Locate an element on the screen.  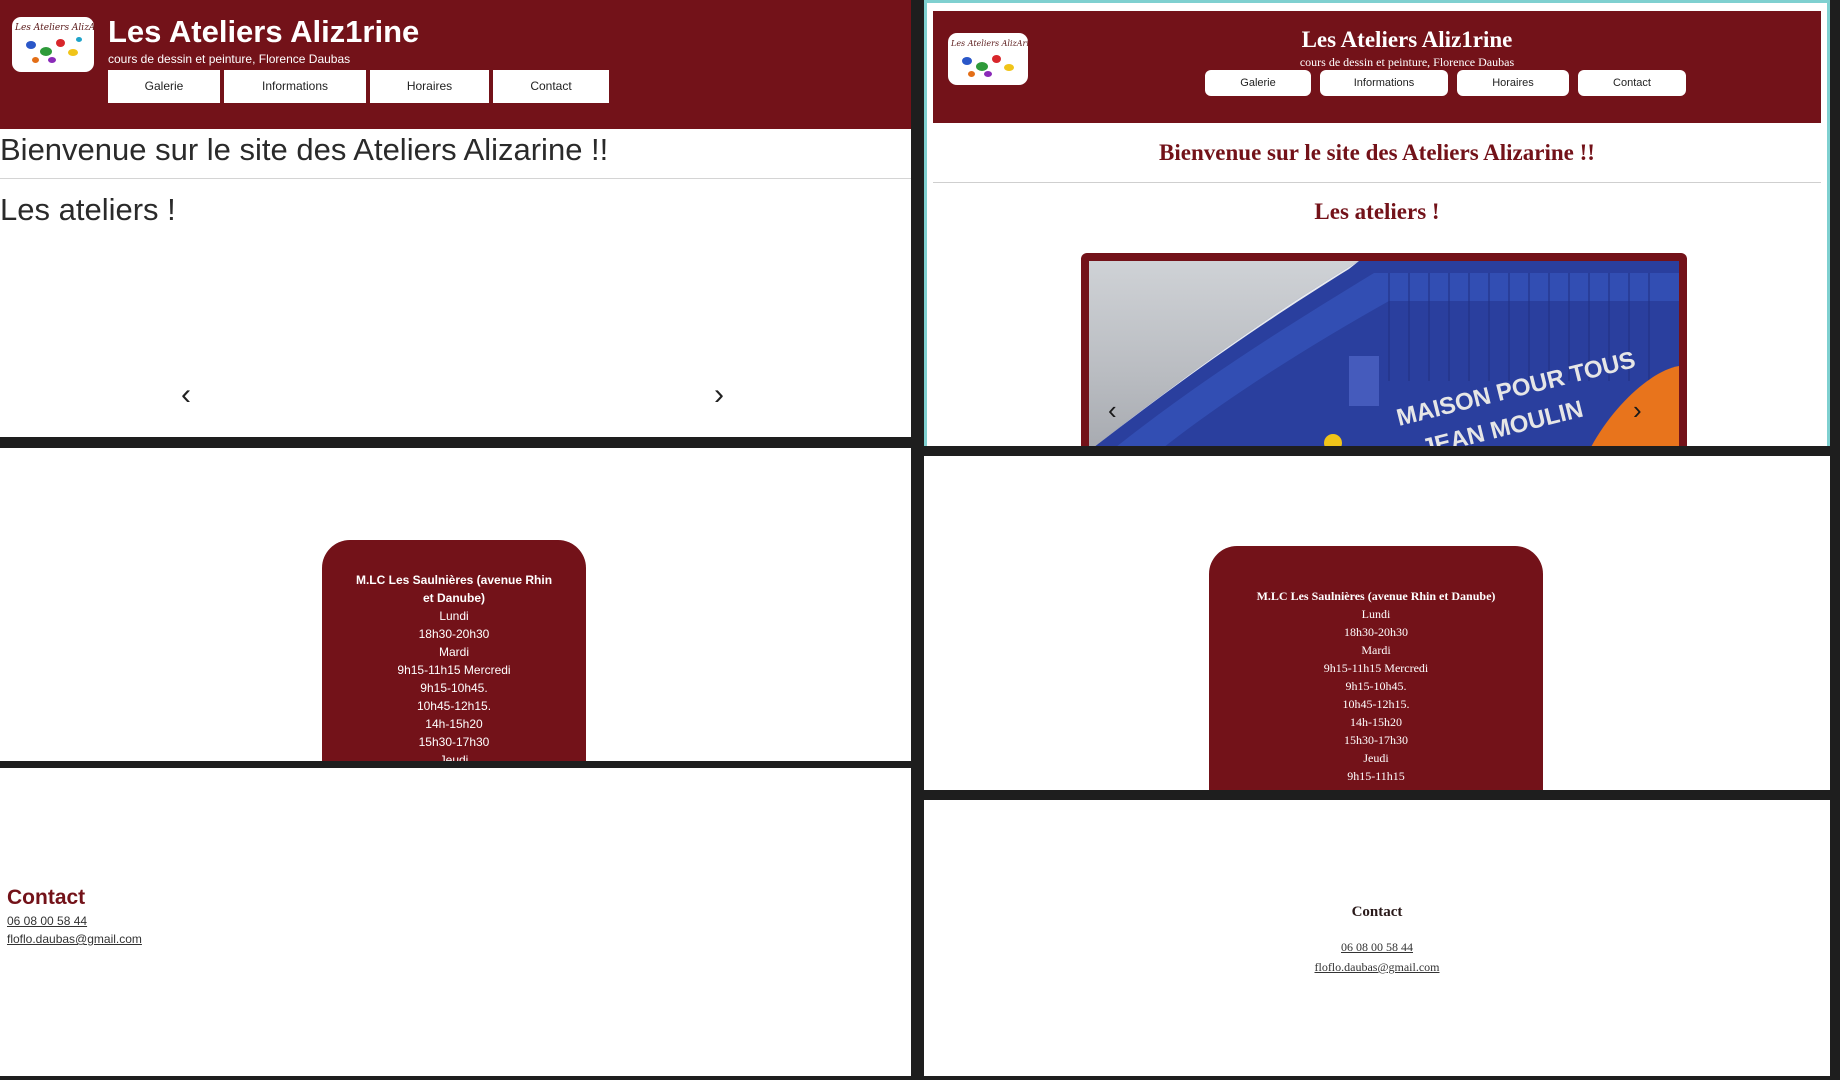
building-photo: MAISON POUR TOUS JEAN MOULIN is located at coordinates (1387, 353).